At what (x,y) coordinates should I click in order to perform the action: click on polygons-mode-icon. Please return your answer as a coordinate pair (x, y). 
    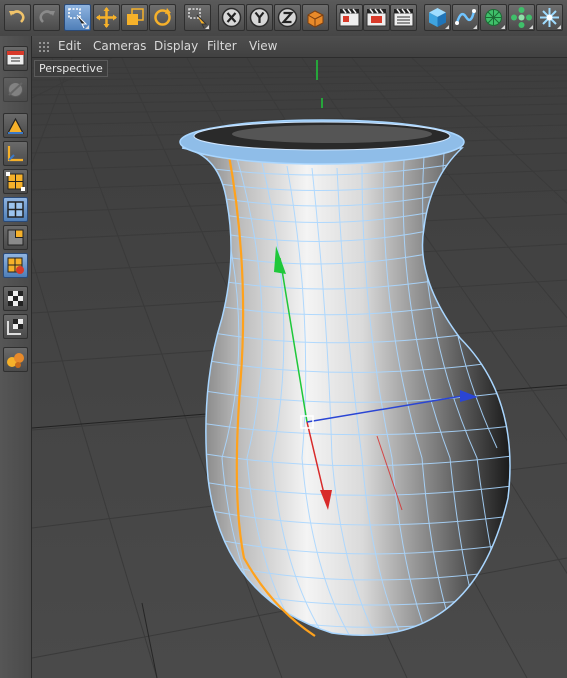
    Looking at the image, I should click on (15, 237).